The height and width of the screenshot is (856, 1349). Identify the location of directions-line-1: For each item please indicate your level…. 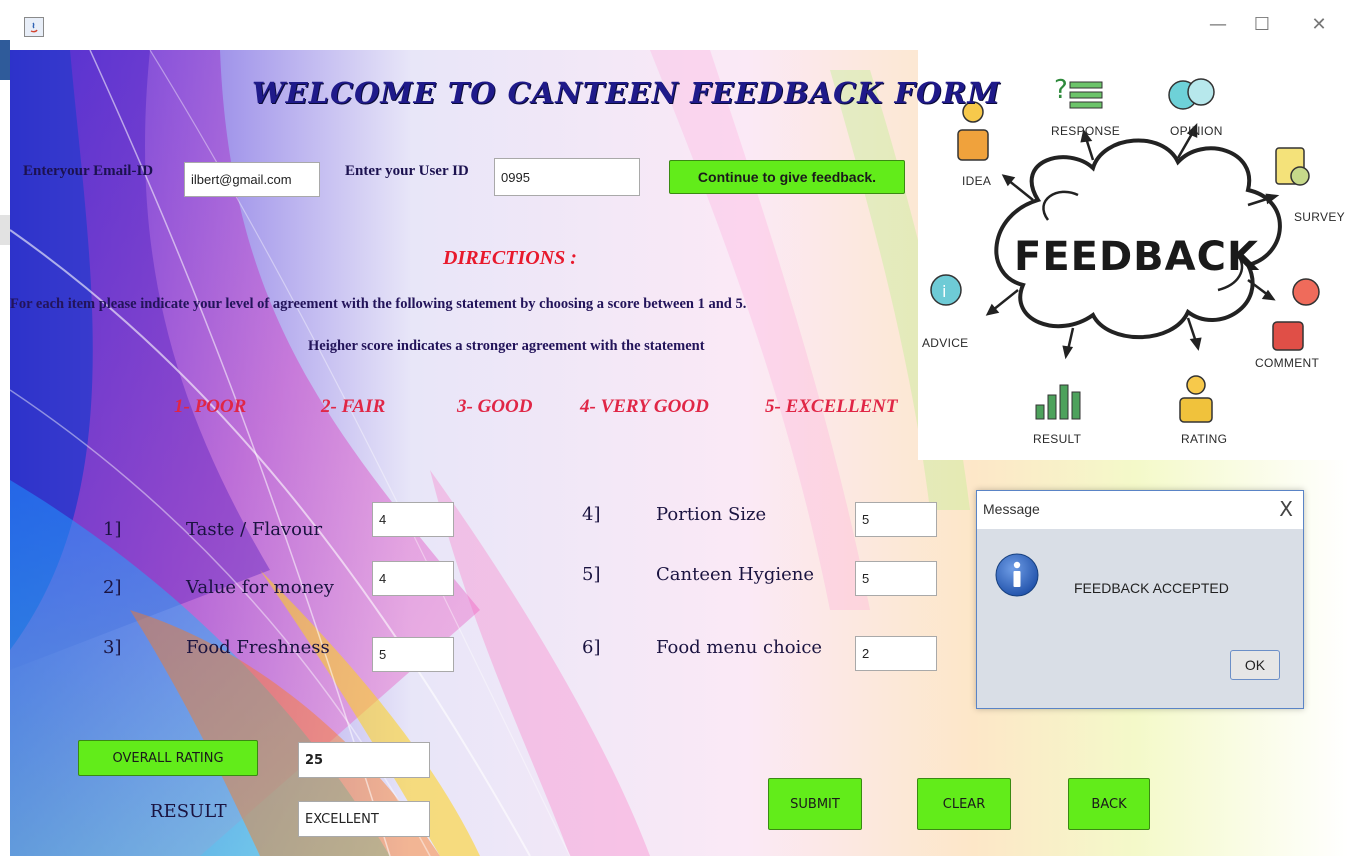
(378, 304).